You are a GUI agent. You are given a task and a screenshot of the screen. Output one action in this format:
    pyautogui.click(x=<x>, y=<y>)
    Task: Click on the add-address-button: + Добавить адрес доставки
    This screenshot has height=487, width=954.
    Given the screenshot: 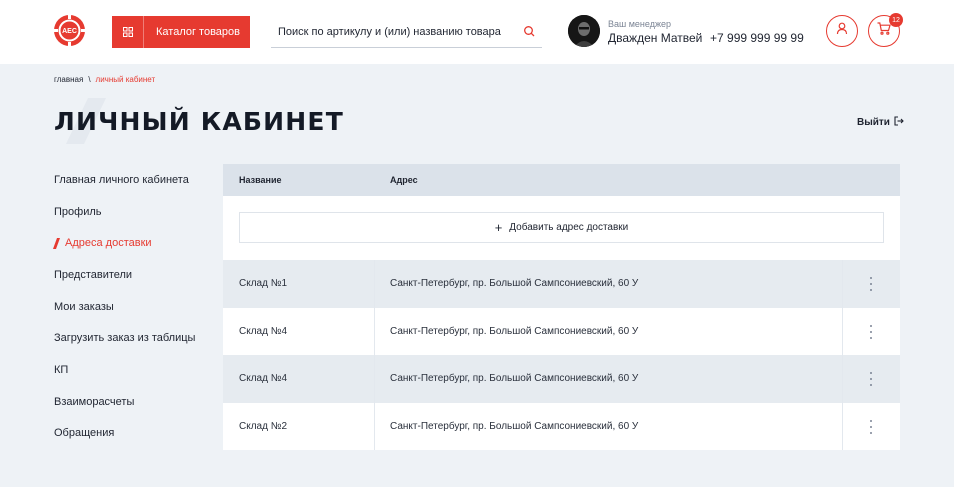 What is the action you would take?
    pyautogui.click(x=561, y=227)
    